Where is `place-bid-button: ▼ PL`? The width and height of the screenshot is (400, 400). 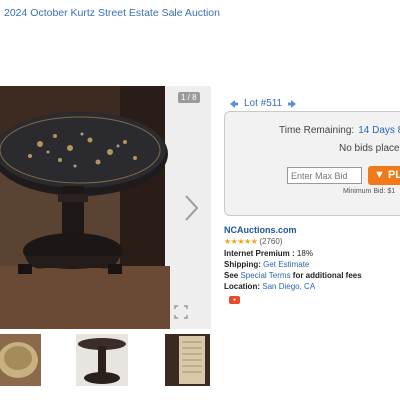 place-bid-button: ▼ PL is located at coordinates (384, 175).